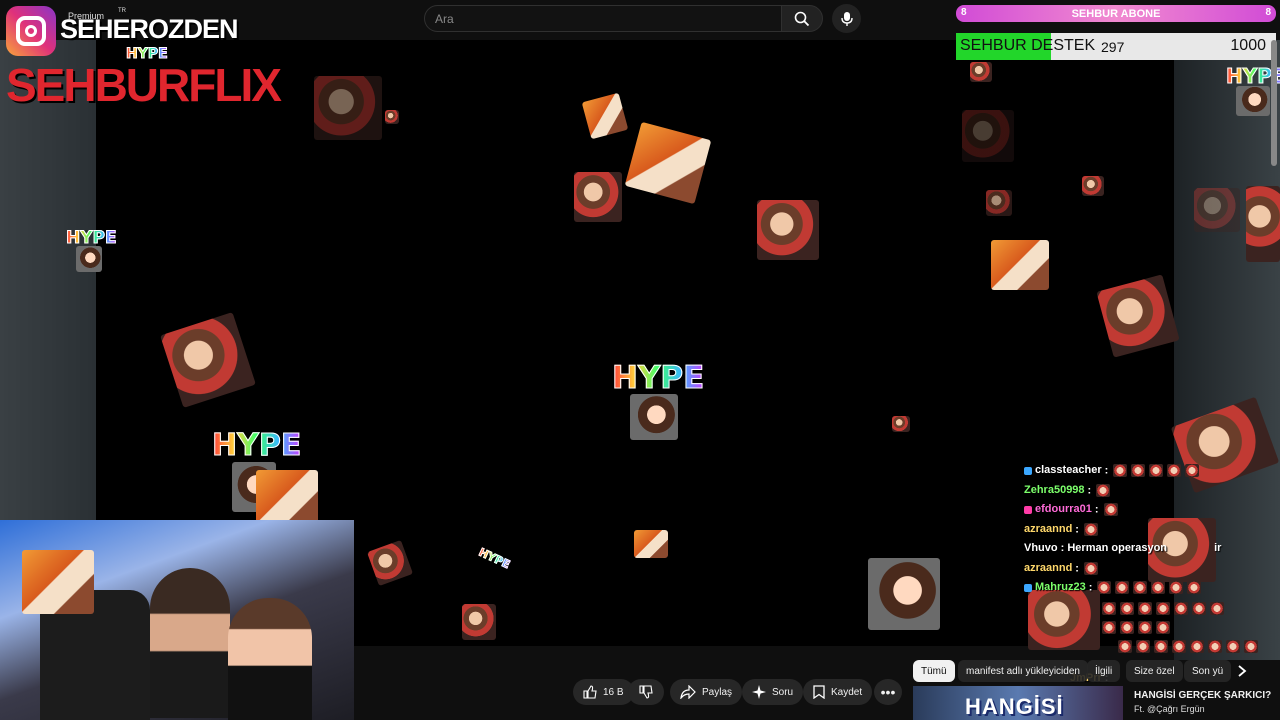 This screenshot has height=720, width=1280. I want to click on chat-message: efdourra01:, so click(1072, 509).